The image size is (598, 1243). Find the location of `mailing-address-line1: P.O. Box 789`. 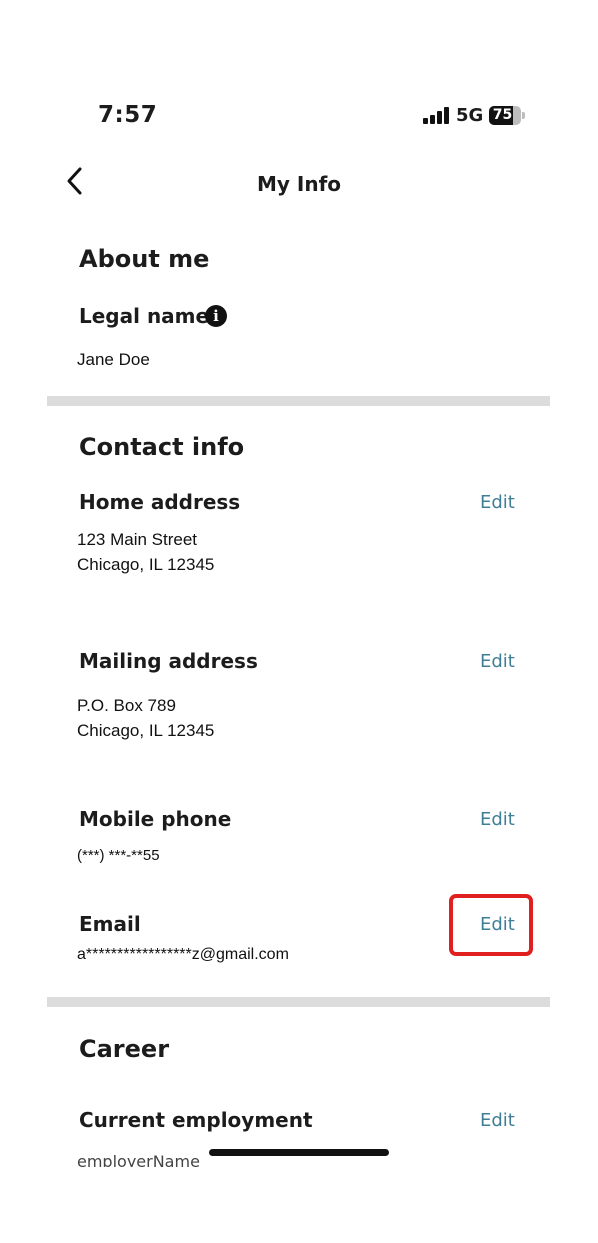

mailing-address-line1: P.O. Box 789 is located at coordinates (126, 705).